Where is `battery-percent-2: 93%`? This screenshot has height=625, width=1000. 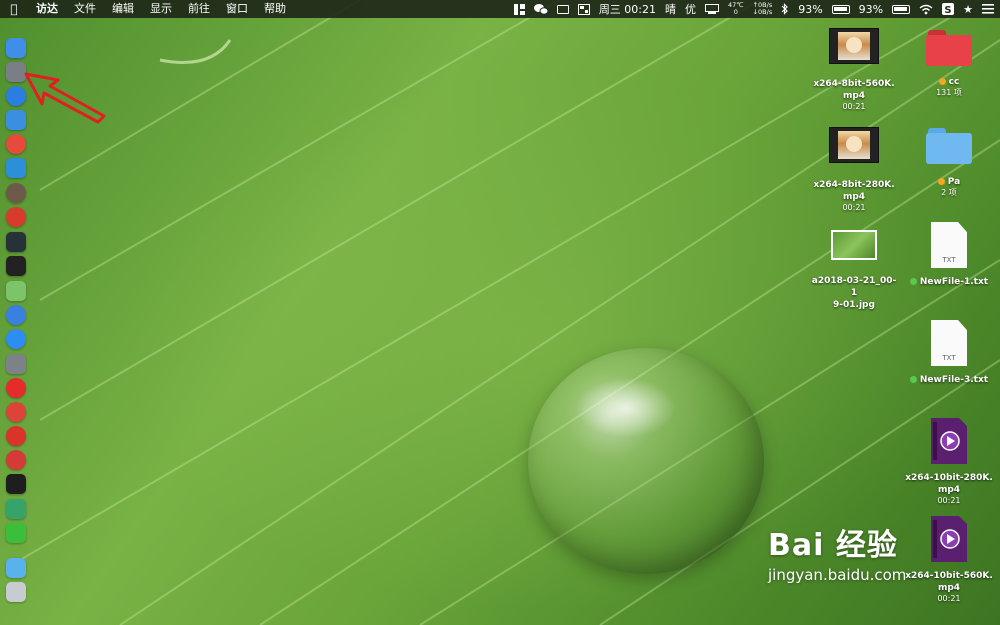 battery-percent-2: 93% is located at coordinates (871, 9).